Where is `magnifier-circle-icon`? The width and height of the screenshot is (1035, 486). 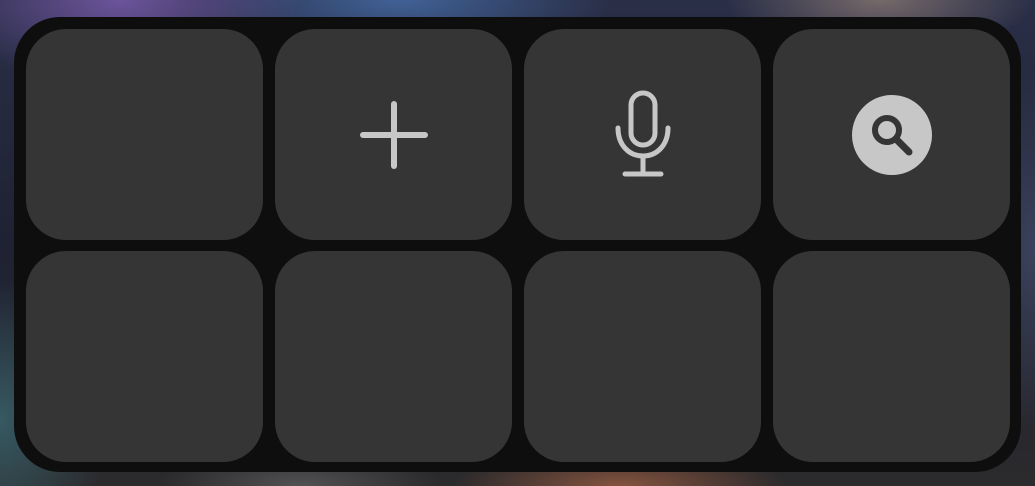
magnifier-circle-icon is located at coordinates (892, 135).